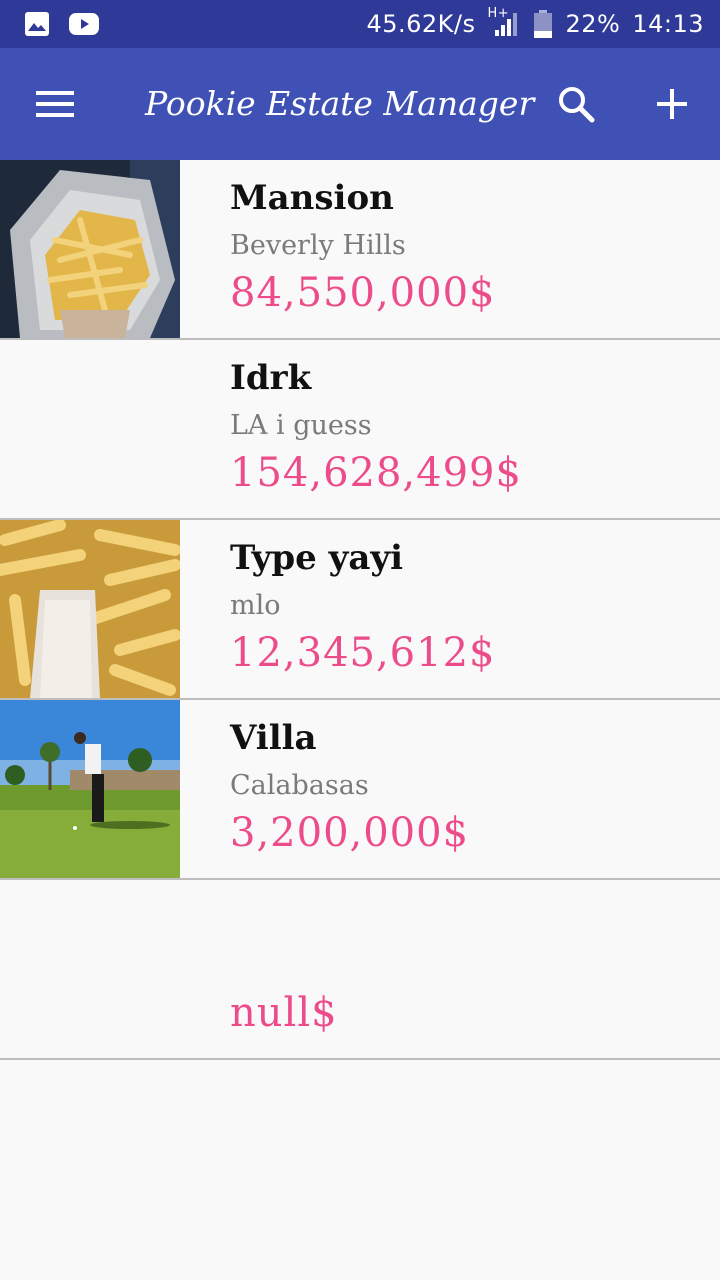 Image resolution: width=720 pixels, height=1280 pixels. I want to click on list-item: null$, so click(360, 970).